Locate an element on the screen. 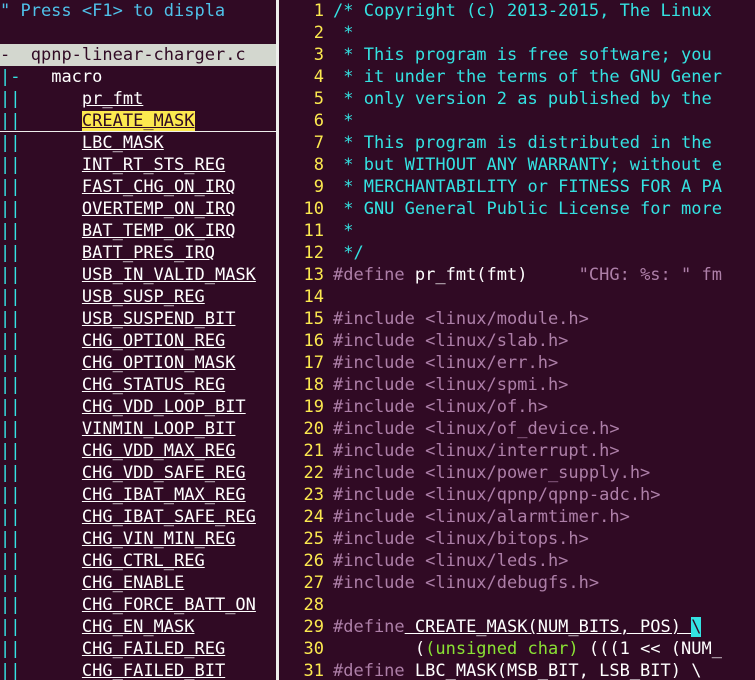 The image size is (755, 680). tag-label: USB_SUSPEND_BIT is located at coordinates (159, 319).